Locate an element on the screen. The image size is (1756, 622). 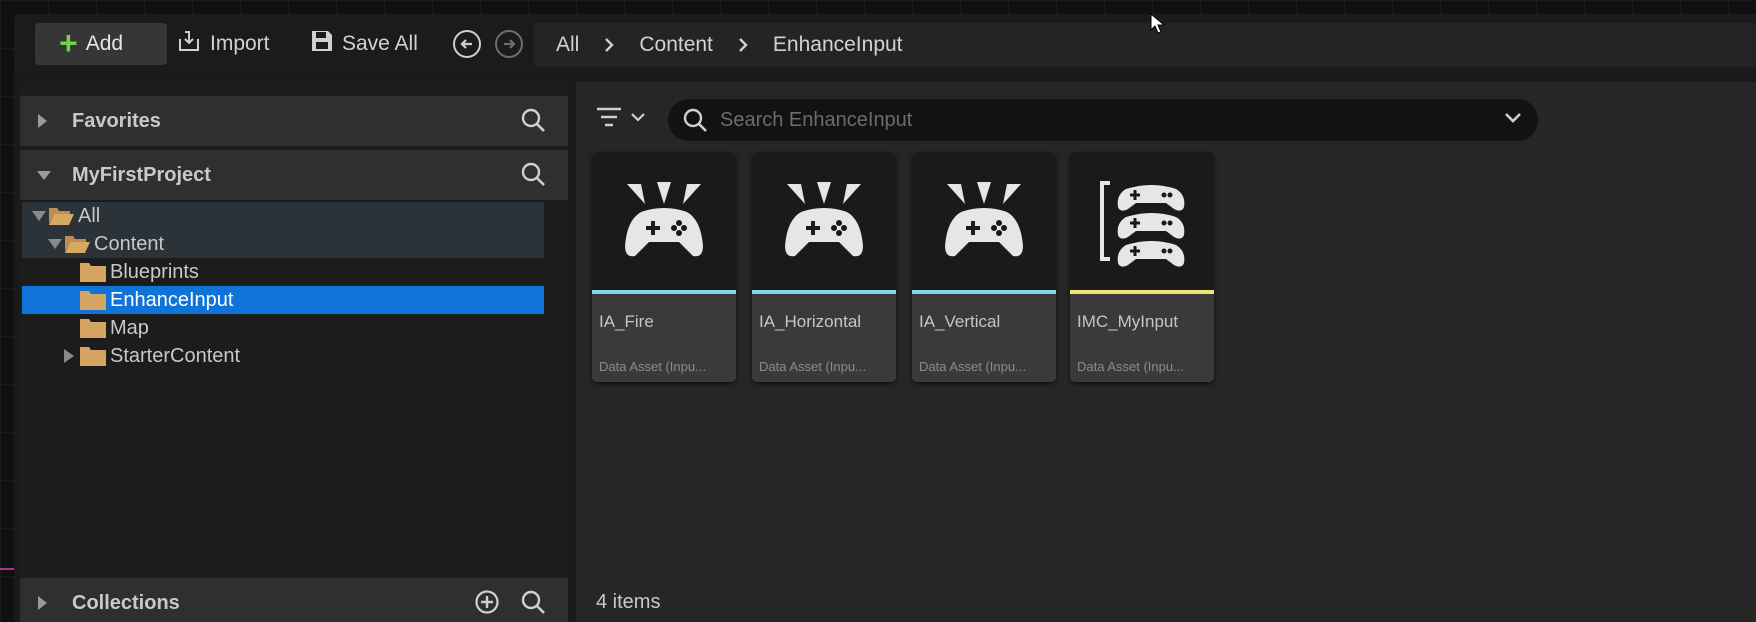
breadcrumb-item-enhanceinput: EnhanceInput is located at coordinates (838, 45).